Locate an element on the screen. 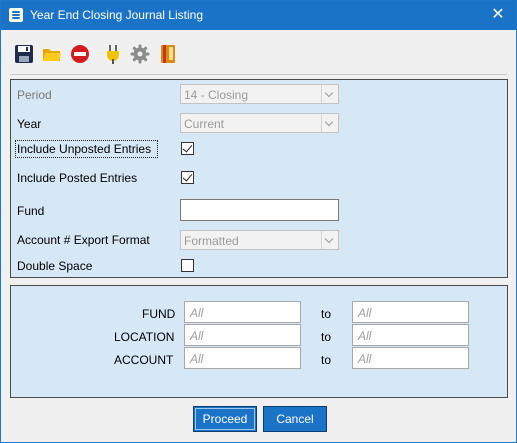 The height and width of the screenshot is (443, 517). toolbar-separator is located at coordinates (258, 74).